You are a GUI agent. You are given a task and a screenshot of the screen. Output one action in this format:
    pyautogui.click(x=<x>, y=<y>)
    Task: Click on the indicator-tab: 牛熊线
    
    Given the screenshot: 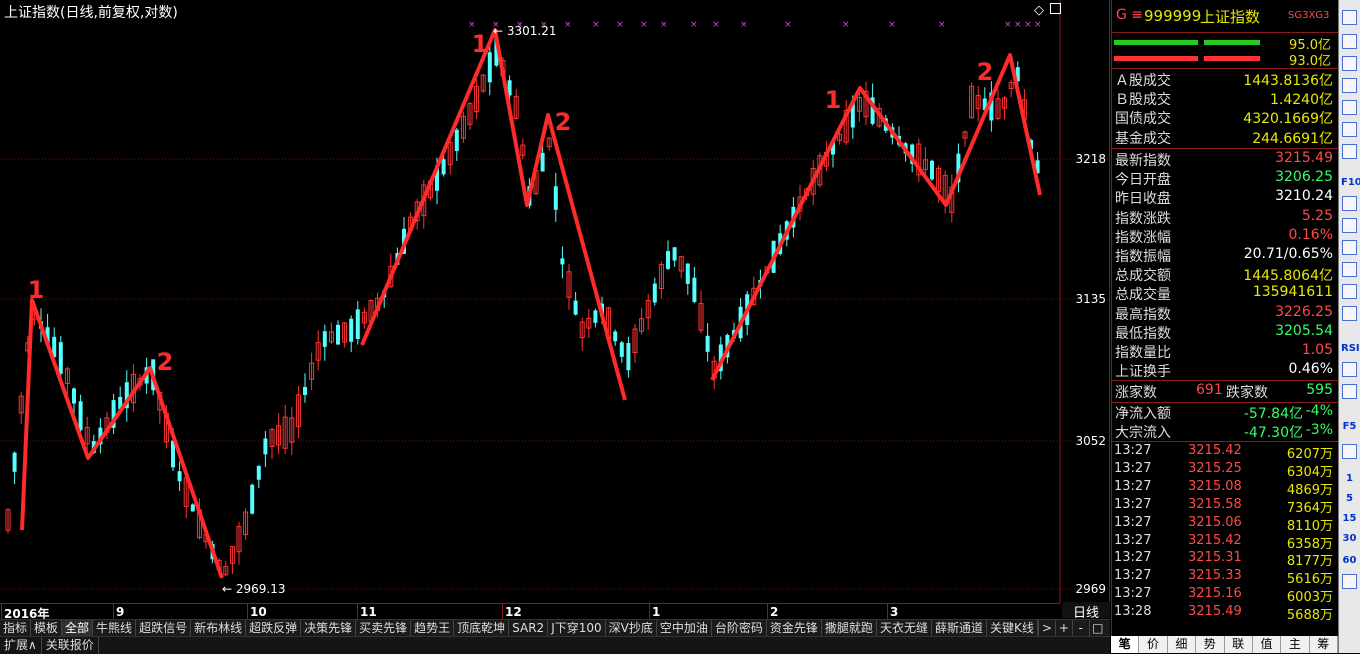 What is the action you would take?
    pyautogui.click(x=115, y=628)
    